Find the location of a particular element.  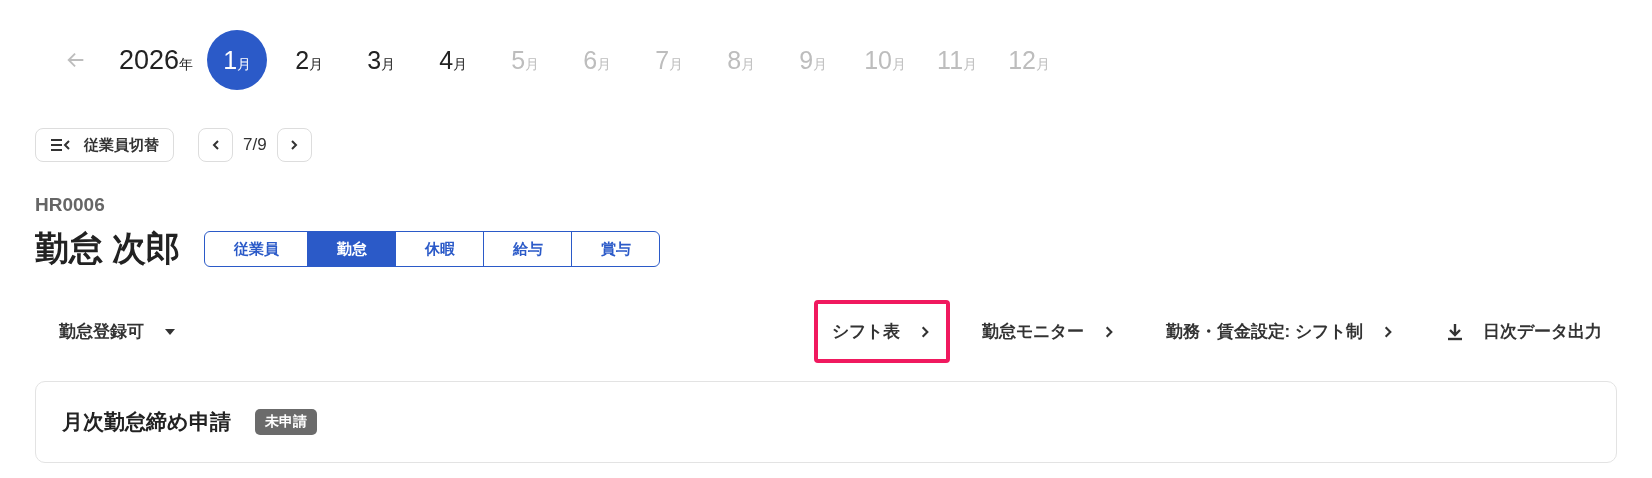

status-dropdown: 勤怠登録可 is located at coordinates (105, 331).